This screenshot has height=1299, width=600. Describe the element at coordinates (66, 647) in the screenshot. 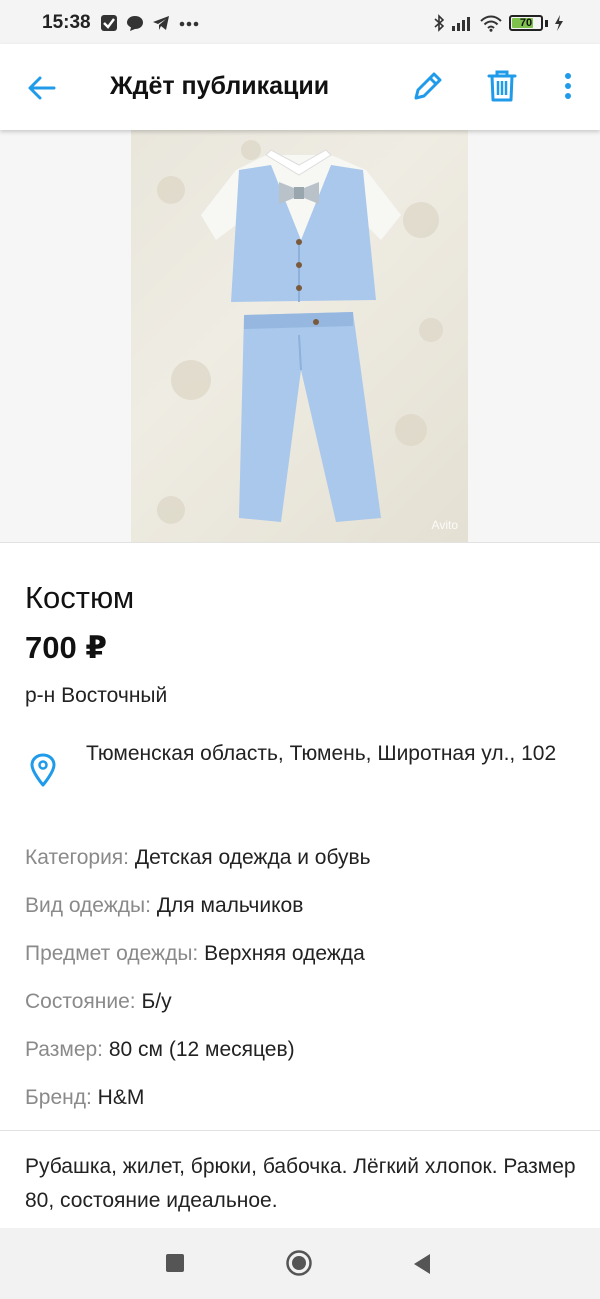

I see `listing-price: 700 ₽` at that location.